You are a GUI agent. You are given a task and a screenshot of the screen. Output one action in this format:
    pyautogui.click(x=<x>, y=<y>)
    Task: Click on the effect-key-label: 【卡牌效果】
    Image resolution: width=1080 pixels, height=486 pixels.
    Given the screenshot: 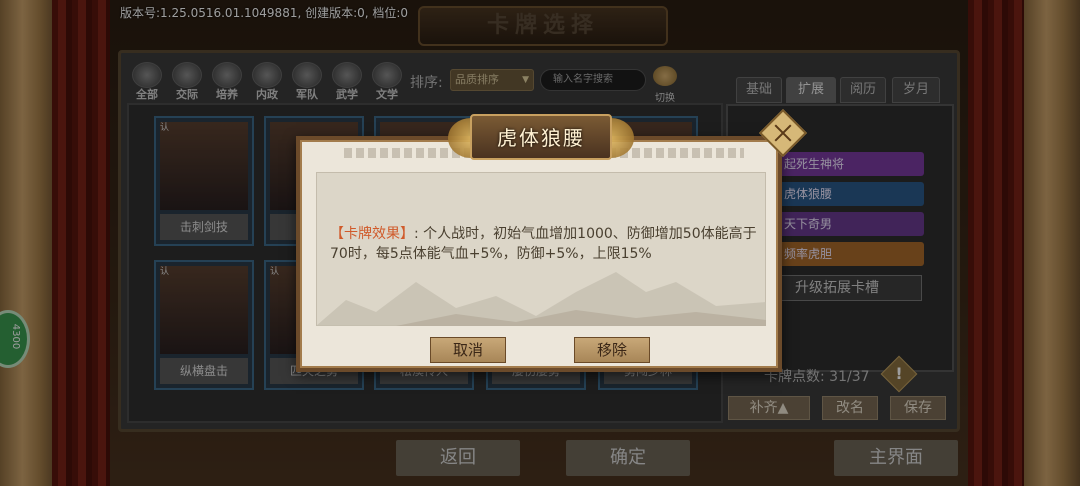 What is the action you would take?
    pyautogui.click(x=372, y=234)
    